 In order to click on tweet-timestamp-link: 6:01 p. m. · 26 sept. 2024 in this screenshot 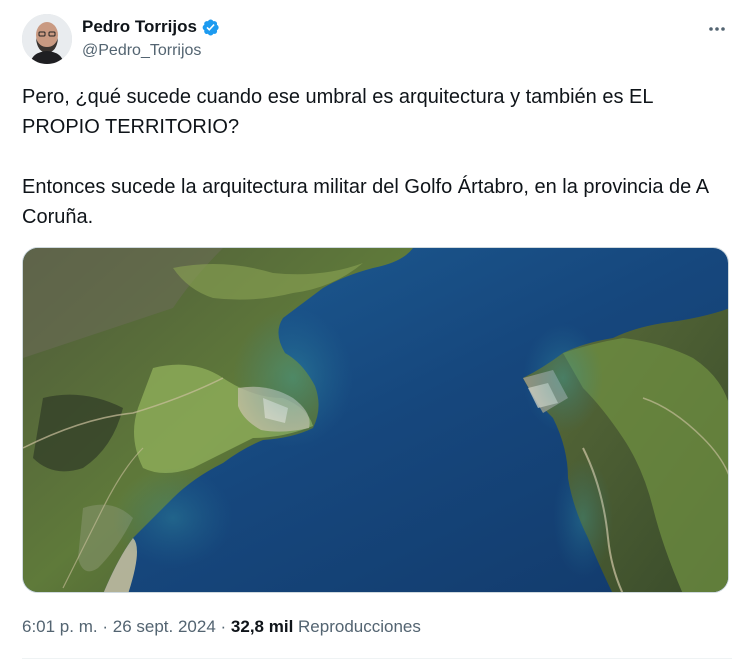, I will do `click(119, 626)`.